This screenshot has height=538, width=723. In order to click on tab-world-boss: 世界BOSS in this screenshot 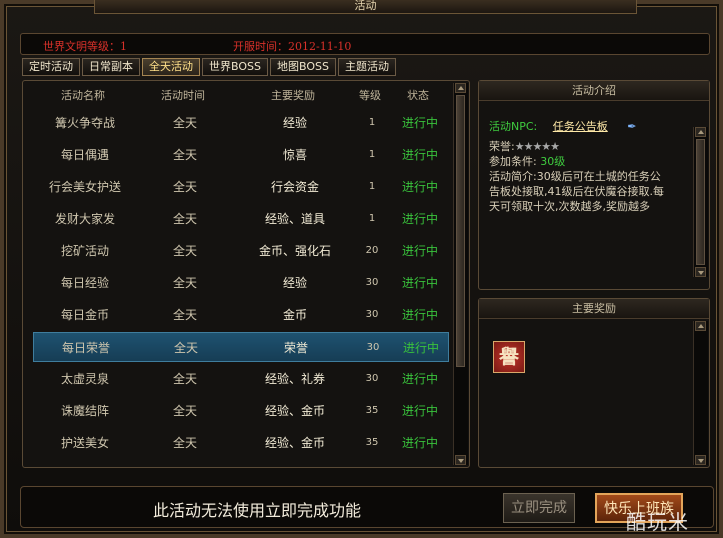, I will do `click(235, 67)`.